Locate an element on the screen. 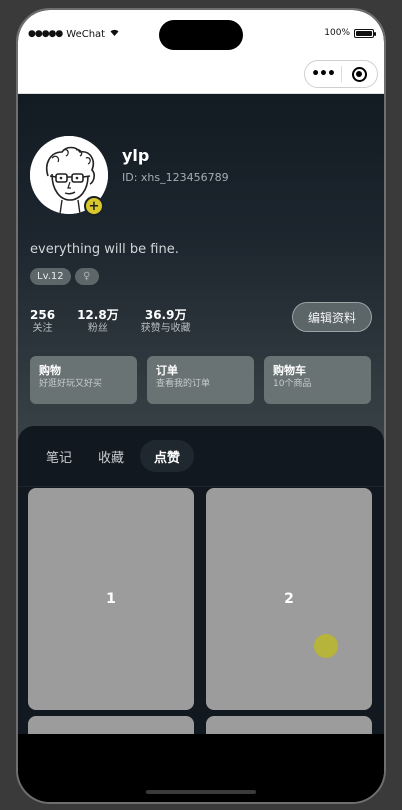 The image size is (402, 810). tab-likes: 点赞 is located at coordinates (167, 456).